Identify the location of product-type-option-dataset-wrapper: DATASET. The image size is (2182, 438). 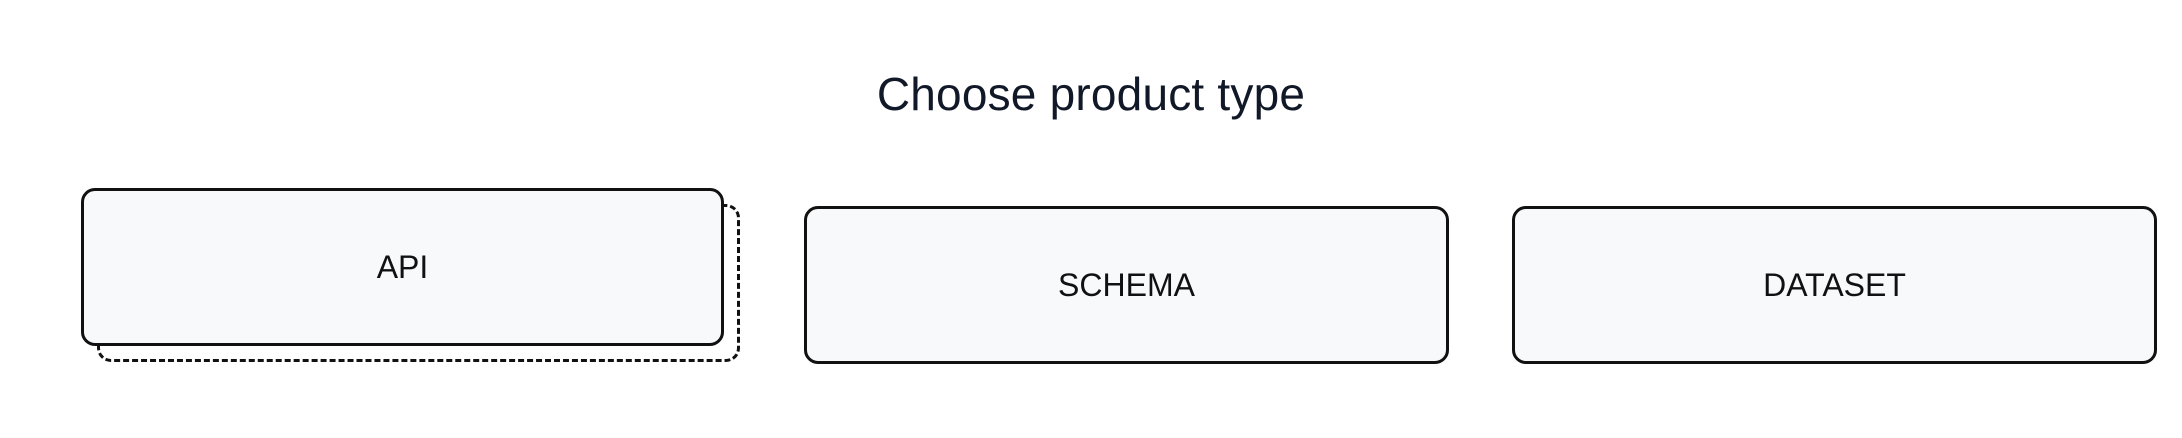
(1834, 285).